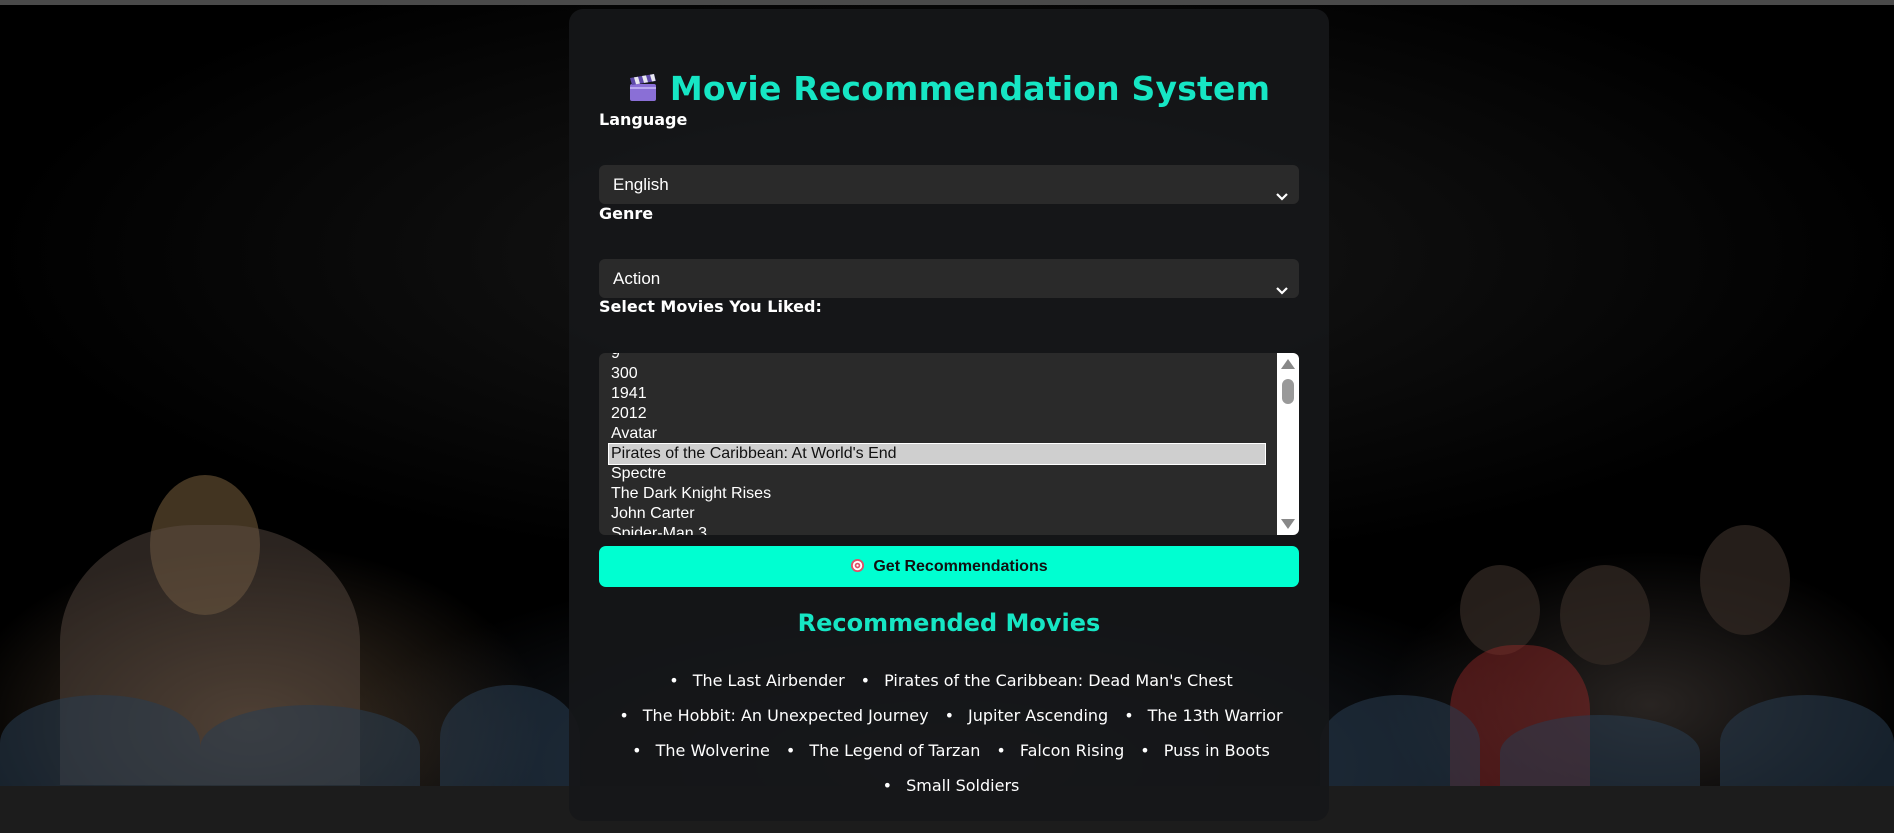 The height and width of the screenshot is (833, 1894). Describe the element at coordinates (1288, 364) in the screenshot. I see `scroll-up-arrow-icon` at that location.